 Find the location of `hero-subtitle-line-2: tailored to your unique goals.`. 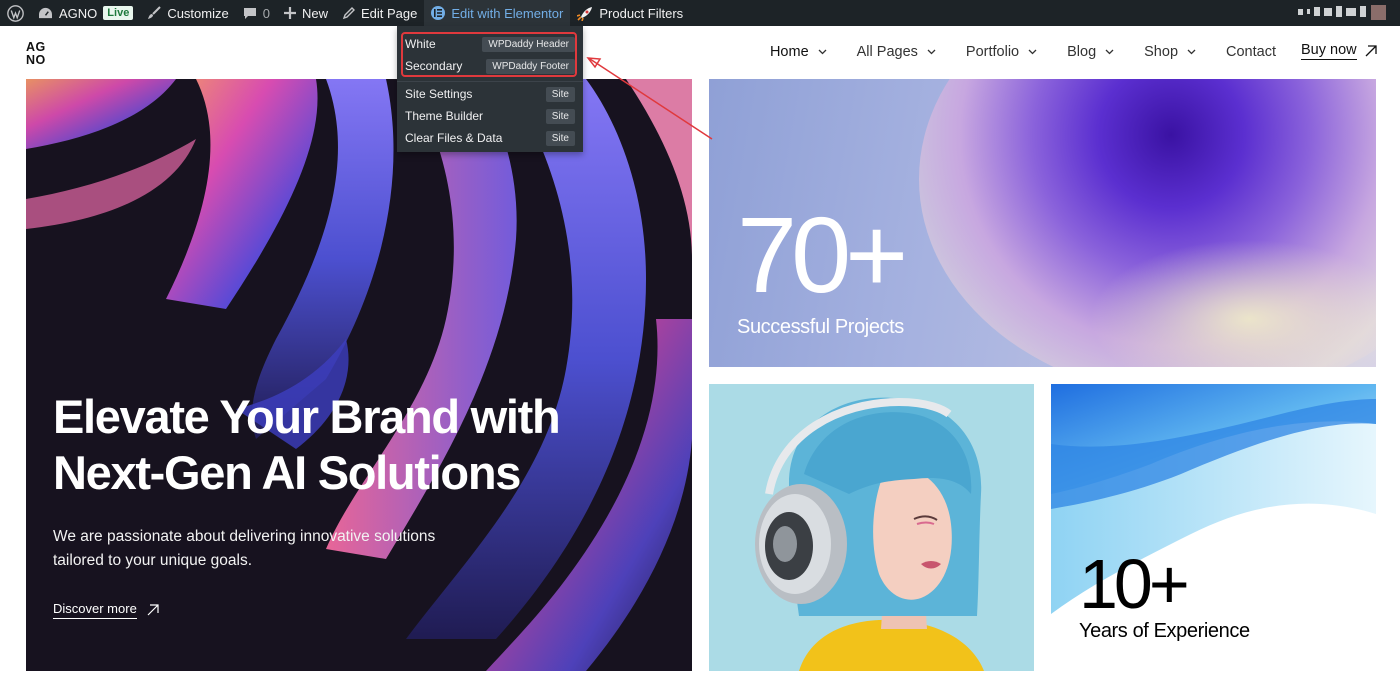

hero-subtitle-line-2: tailored to your unique goals. is located at coordinates (153, 560).